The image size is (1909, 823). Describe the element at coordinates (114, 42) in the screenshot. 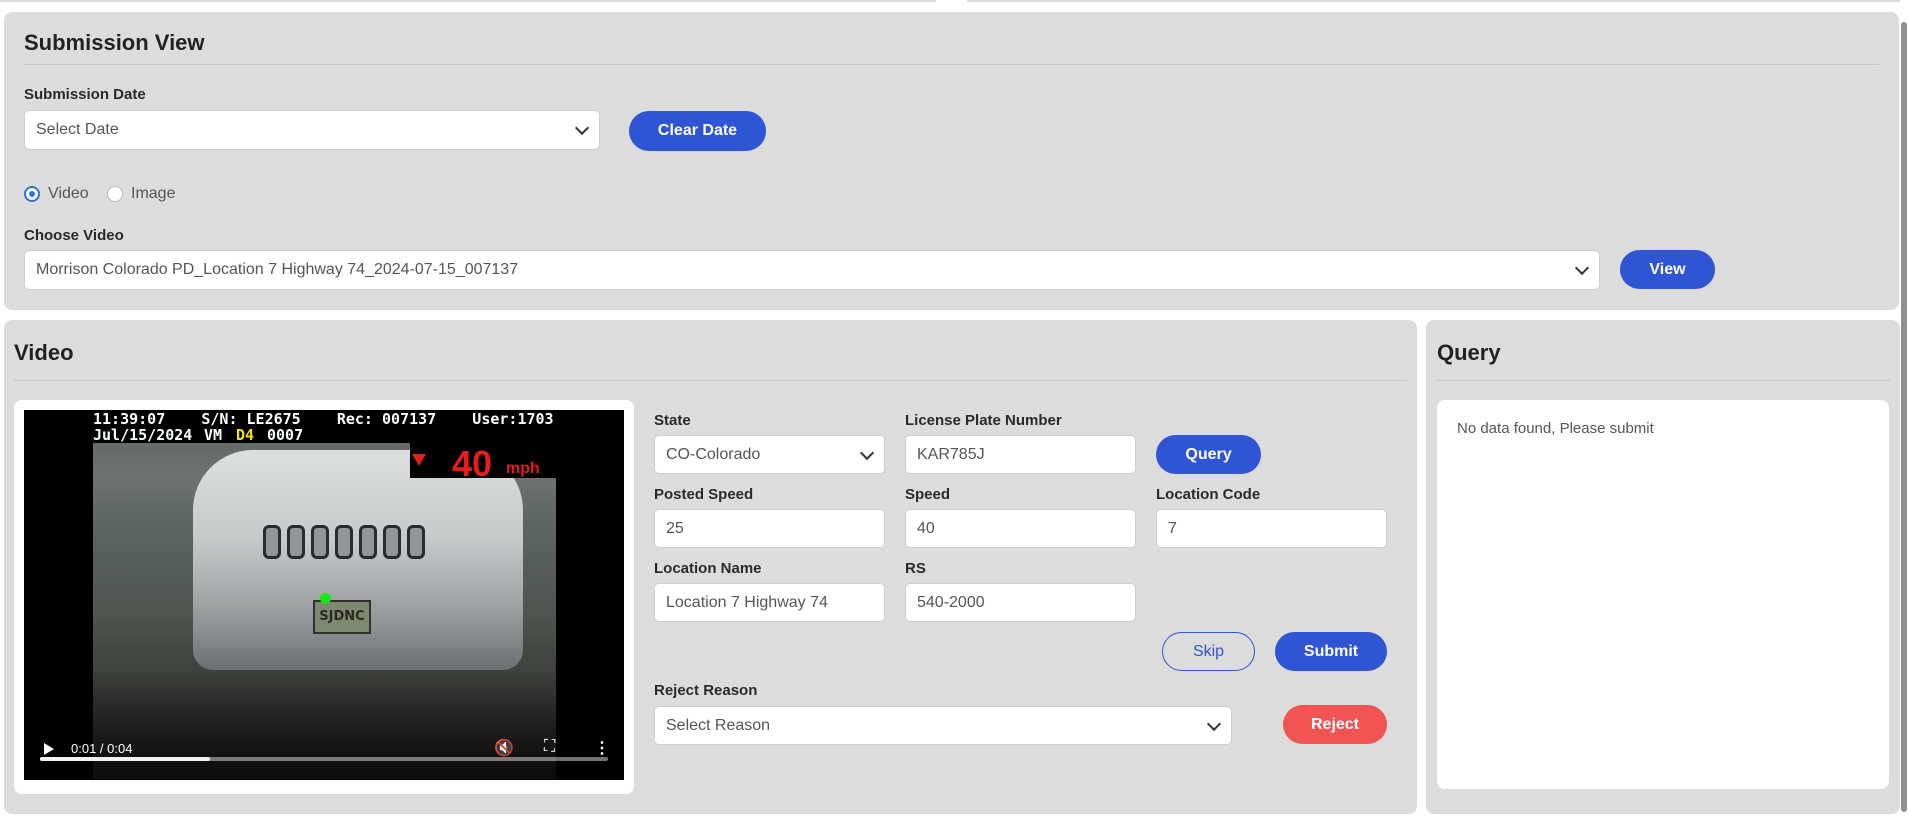

I see `submission-view-title: Submission View` at that location.